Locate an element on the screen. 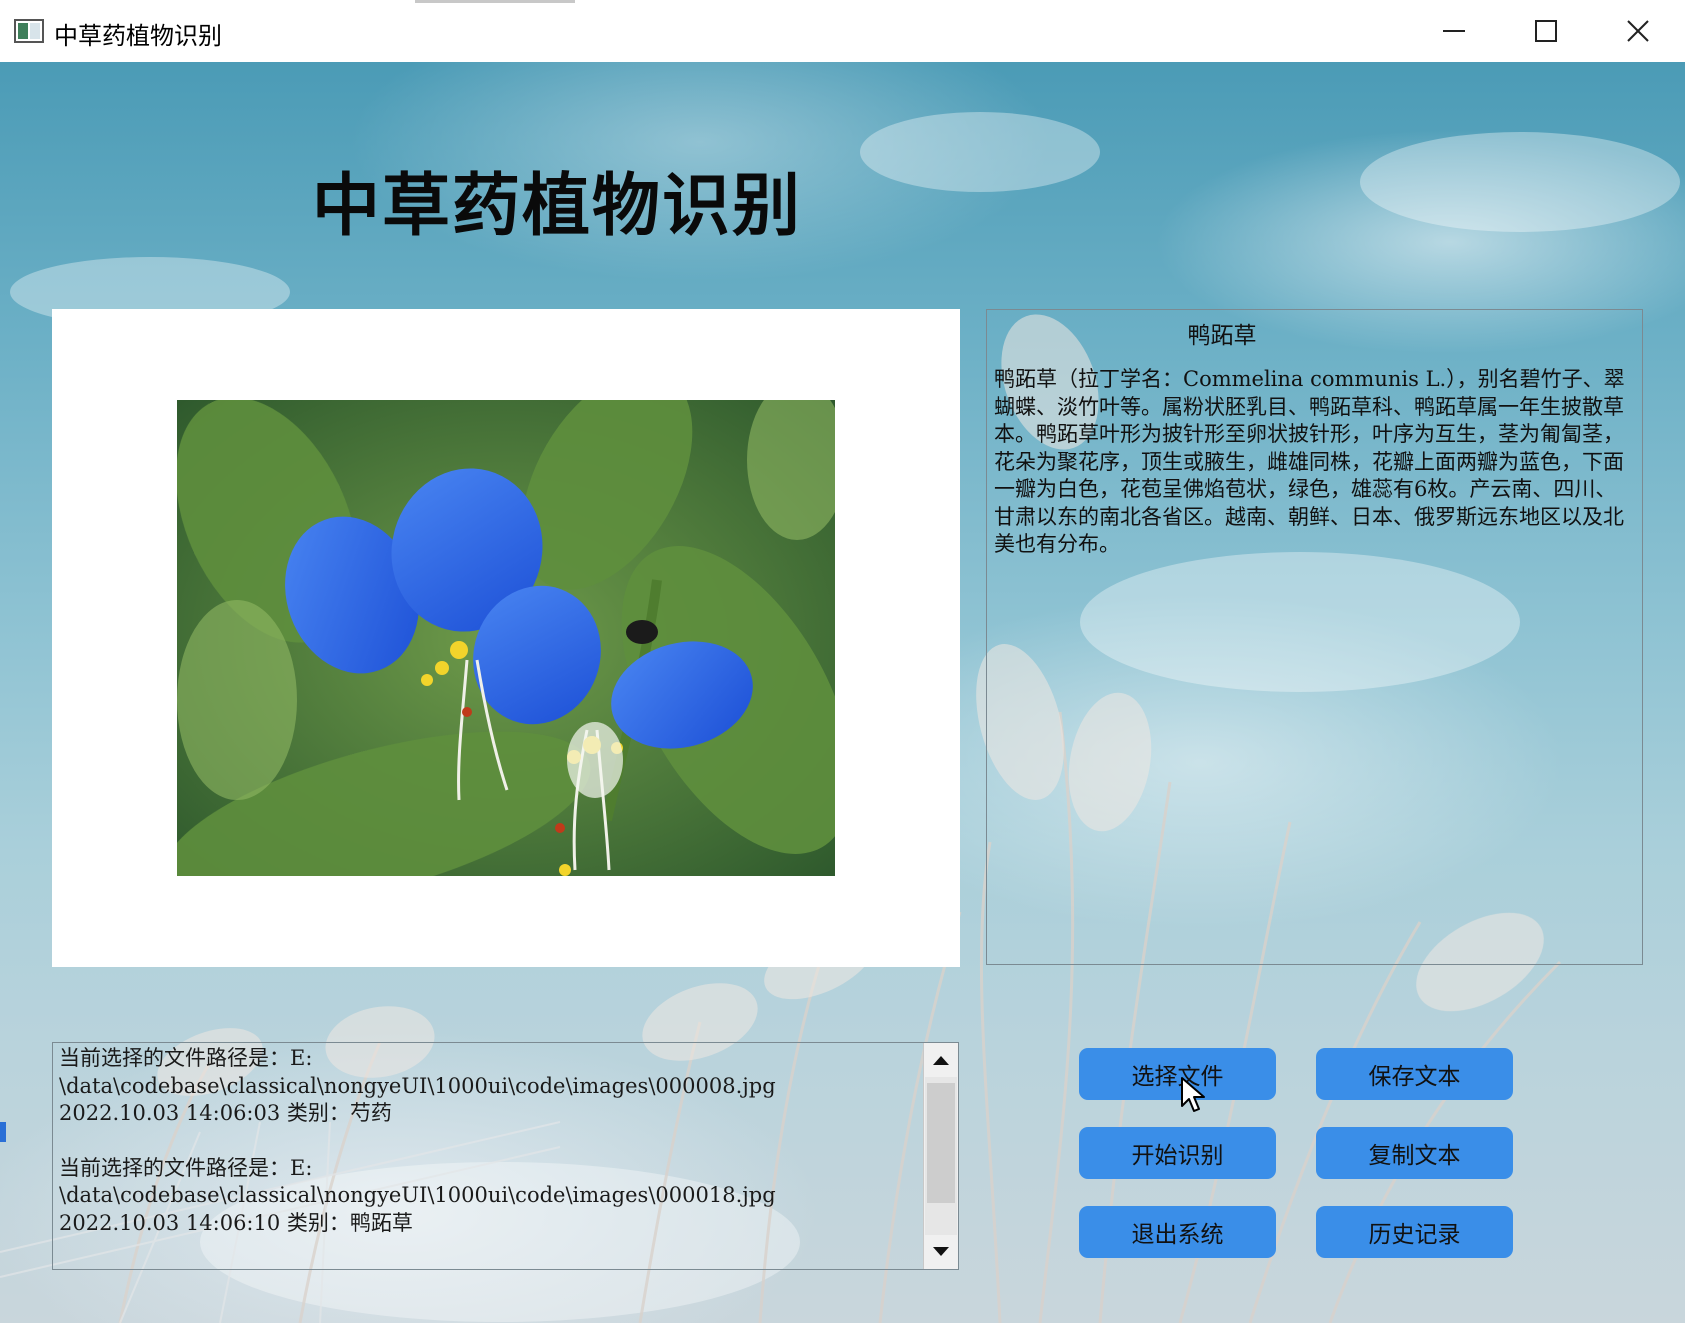  window-title: 中草药植物识别 is located at coordinates (138, 36).